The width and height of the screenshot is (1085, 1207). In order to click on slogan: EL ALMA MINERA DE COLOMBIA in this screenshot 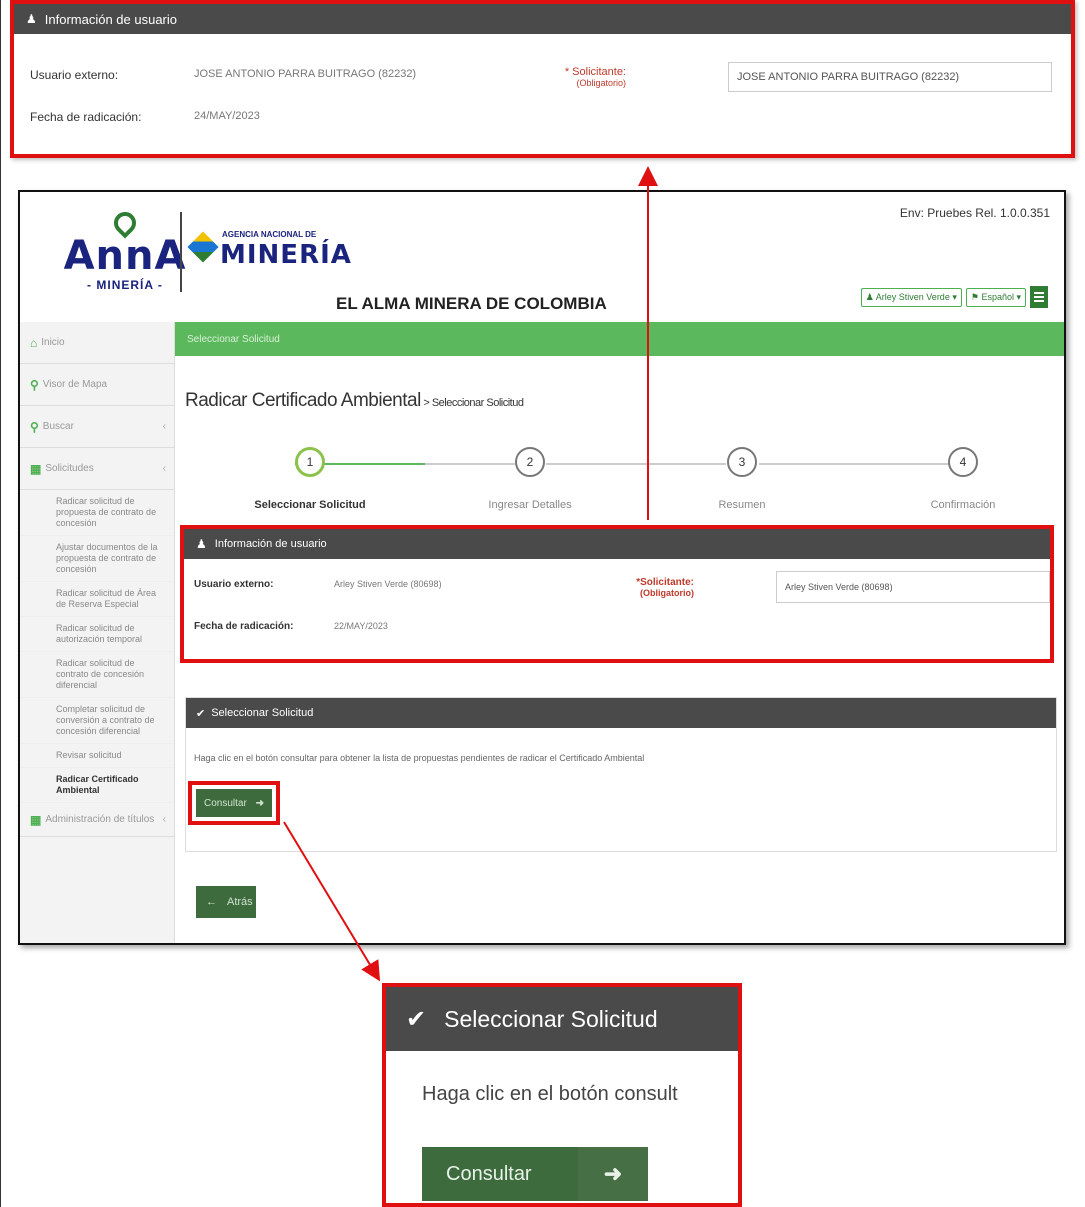, I will do `click(471, 303)`.